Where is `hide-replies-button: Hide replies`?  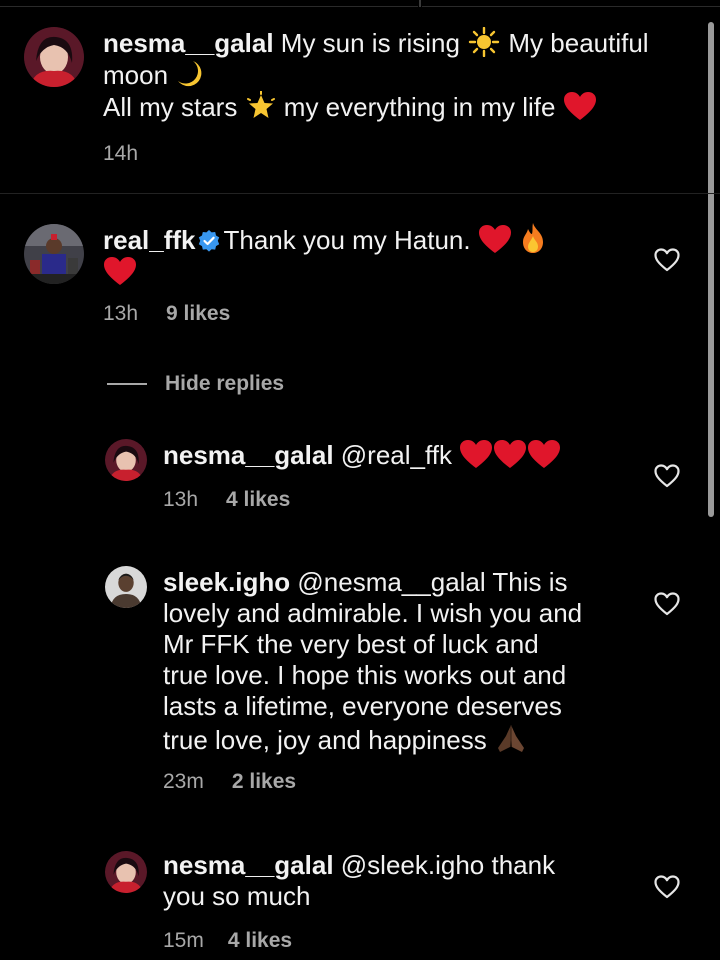
hide-replies-button: Hide replies is located at coordinates (195, 384).